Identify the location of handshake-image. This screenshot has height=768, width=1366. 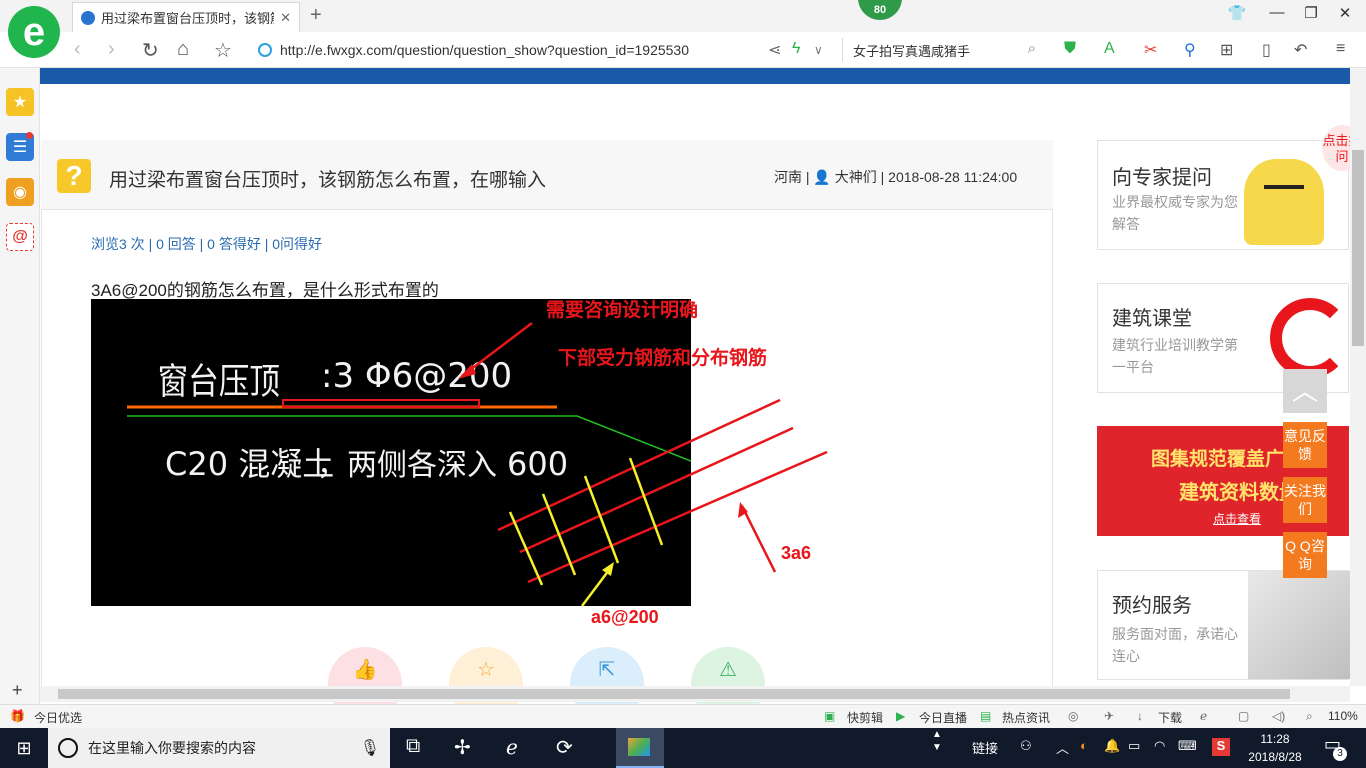
(1299, 625).